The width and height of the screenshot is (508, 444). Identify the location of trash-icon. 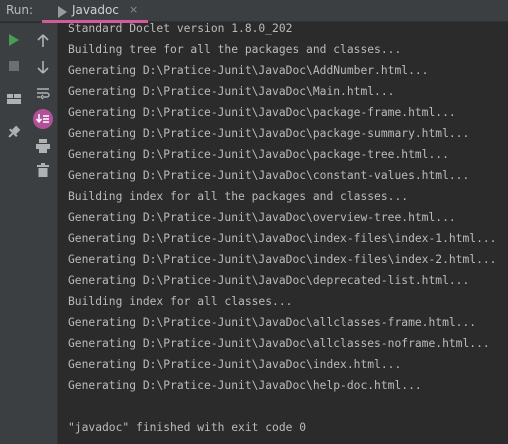
(43, 170).